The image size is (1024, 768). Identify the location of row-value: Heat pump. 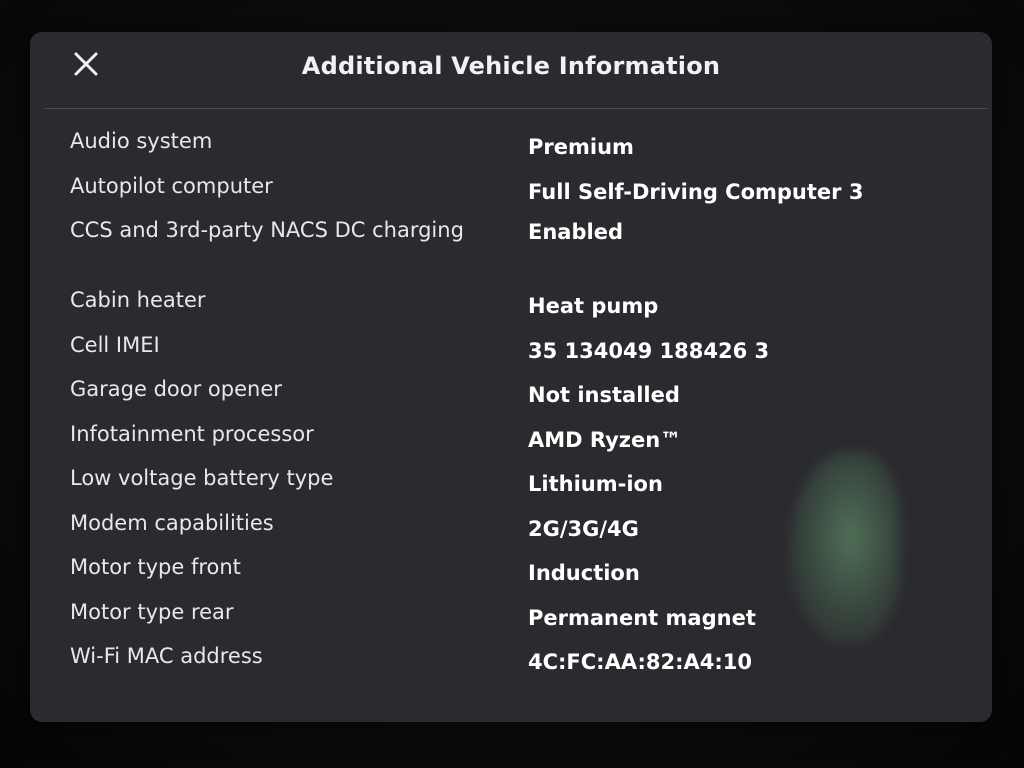
(593, 306).